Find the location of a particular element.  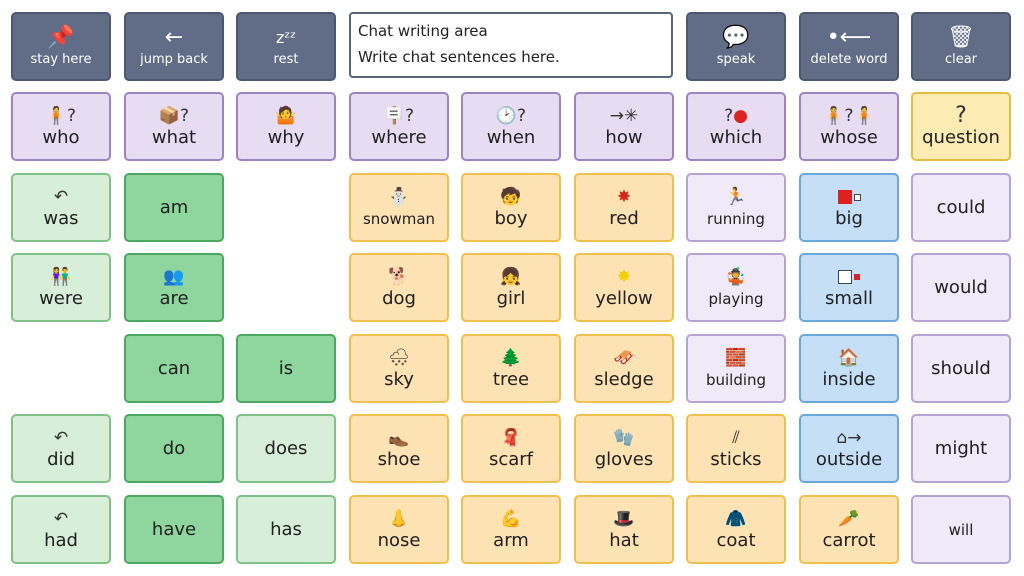

building-label: building is located at coordinates (736, 380).